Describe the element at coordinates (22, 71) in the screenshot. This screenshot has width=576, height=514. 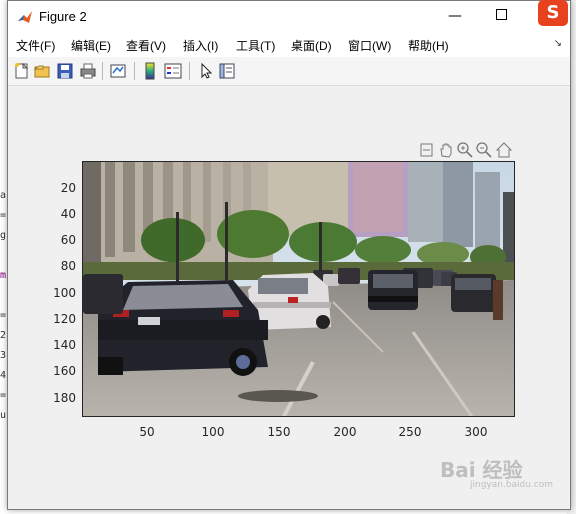
I see `new-figure-icon` at that location.